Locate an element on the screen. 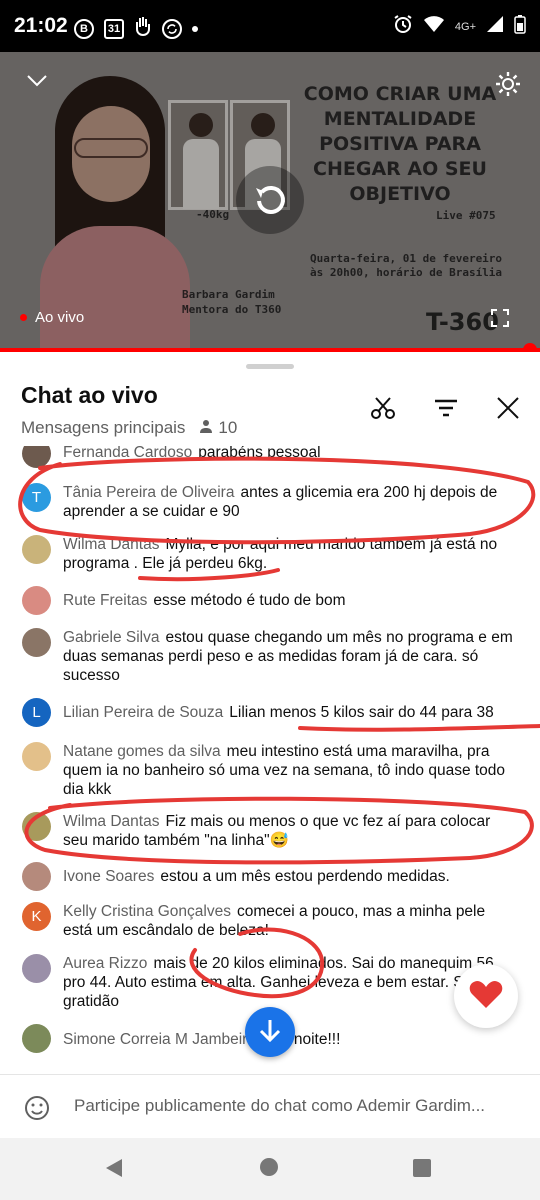 The image size is (540, 1200). wifi-icon is located at coordinates (434, 26).